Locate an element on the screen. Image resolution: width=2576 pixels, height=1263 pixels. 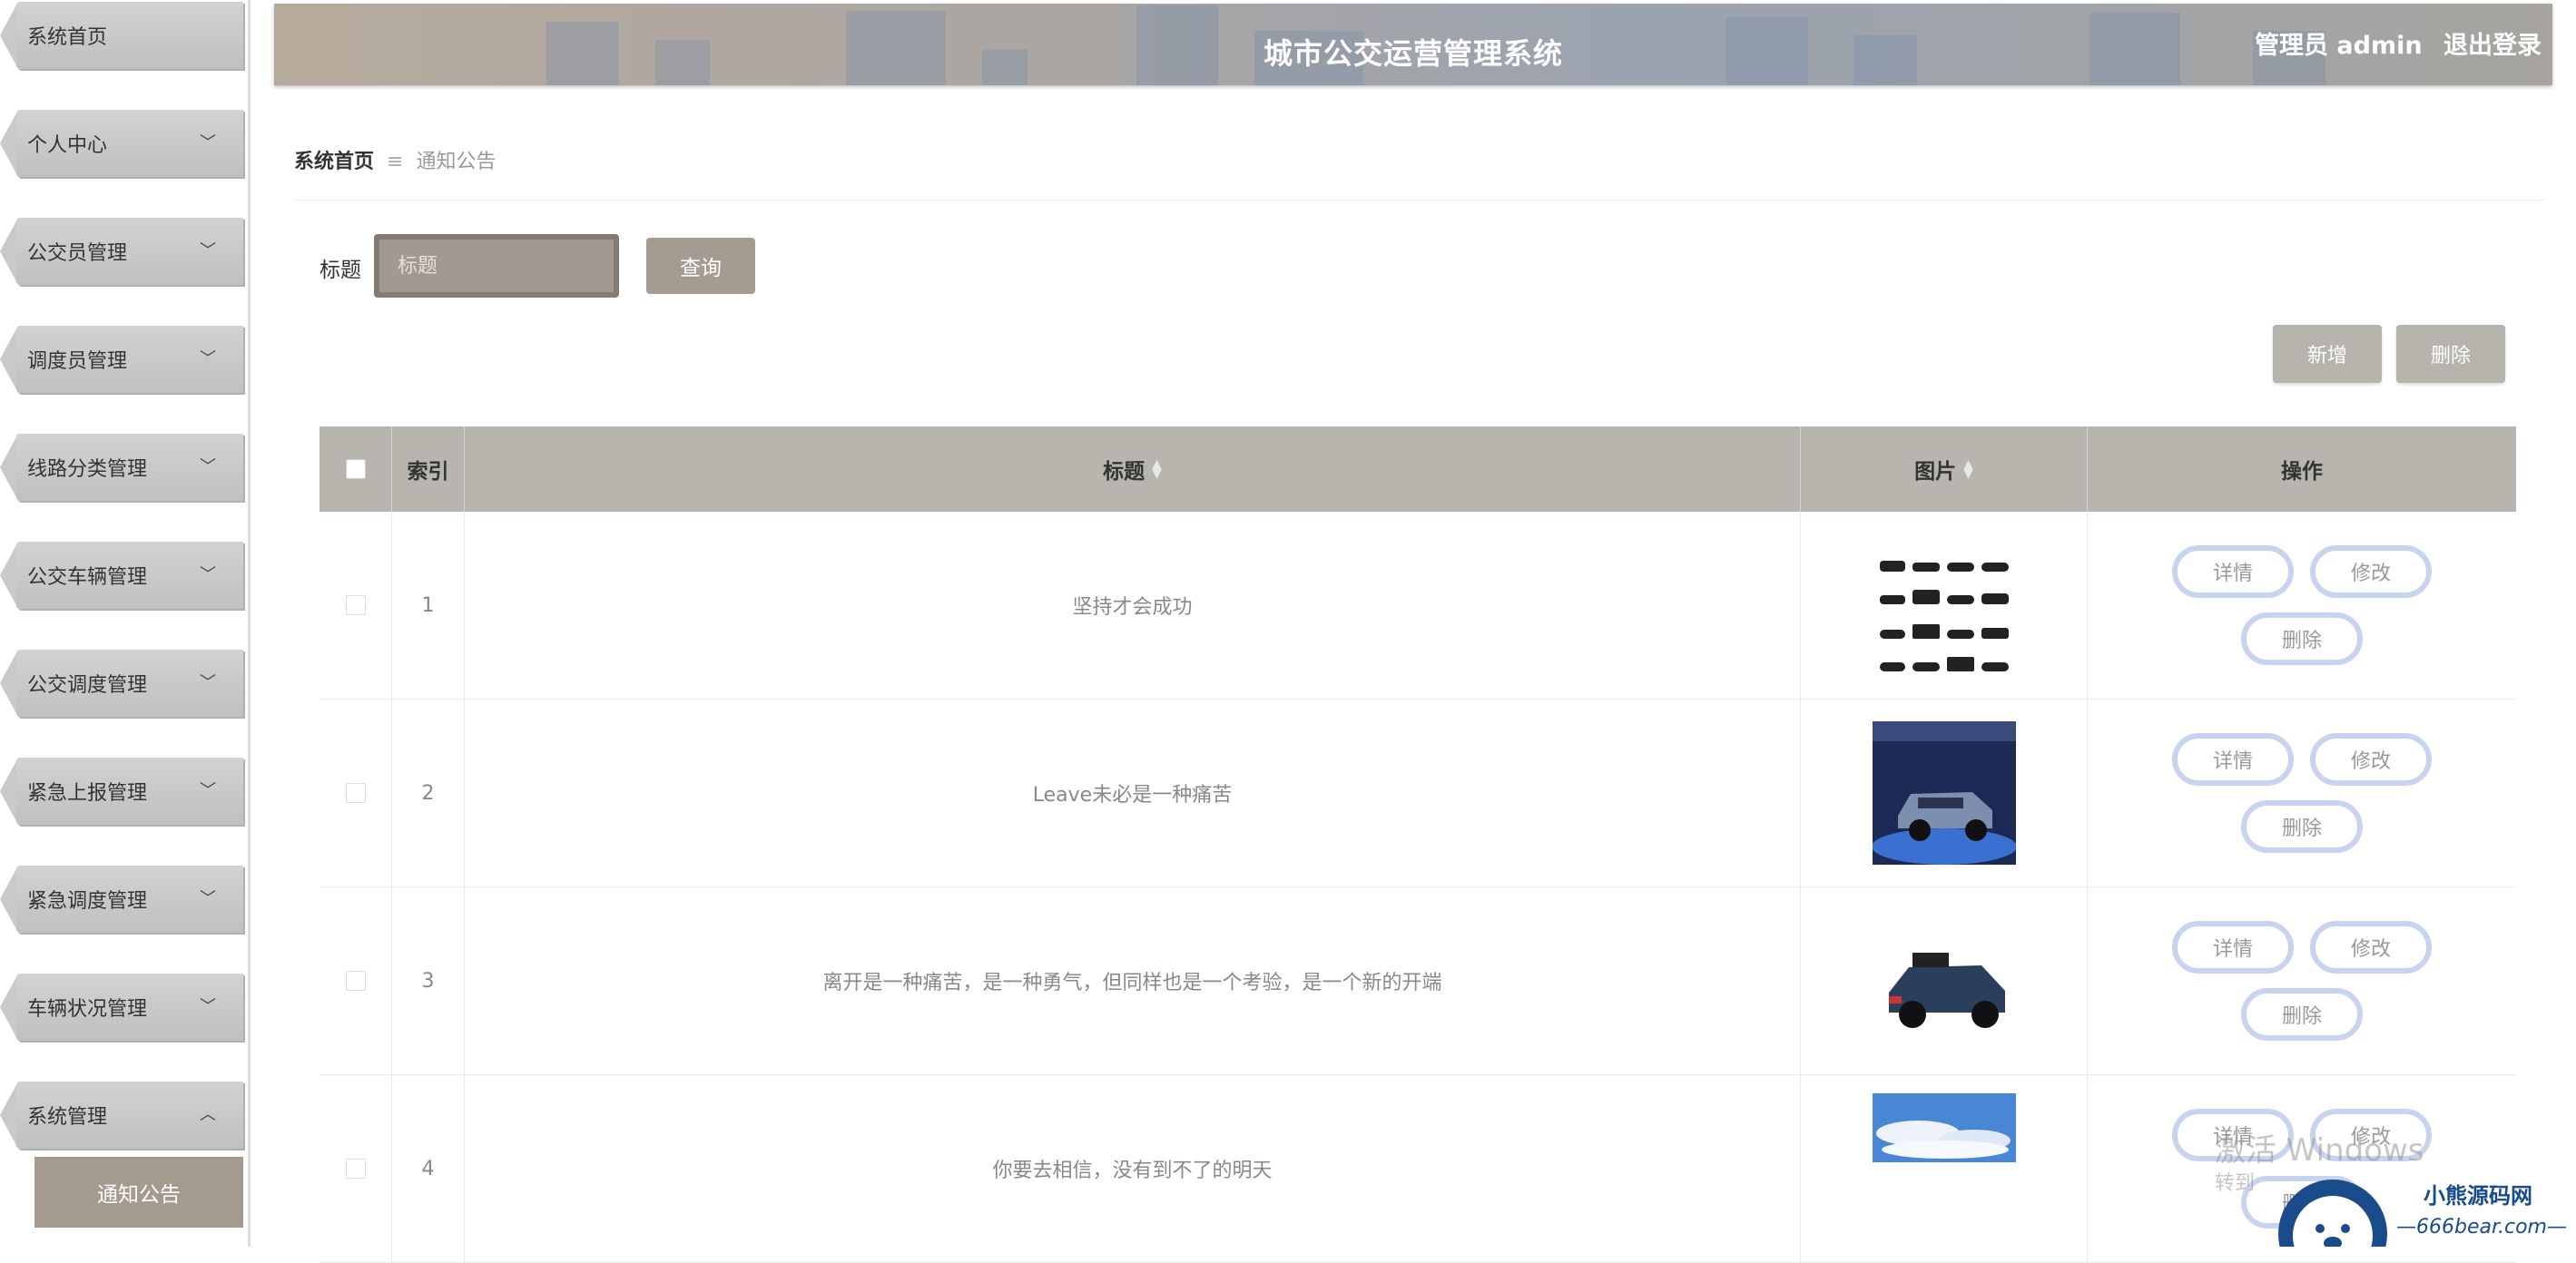
sidebar-item-emergency-dispatch: 紧急调度管理 ﹀ is located at coordinates (121, 899).